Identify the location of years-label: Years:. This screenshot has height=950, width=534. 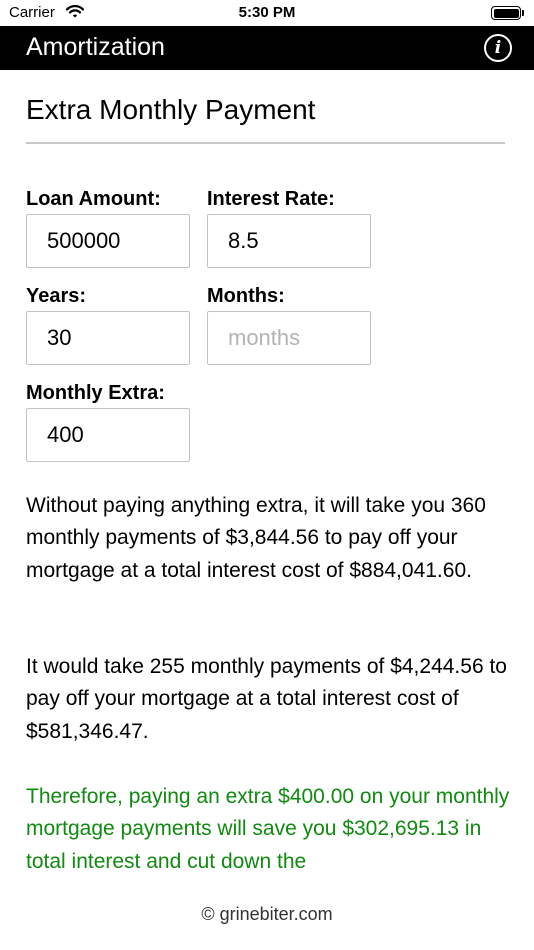
(56, 296).